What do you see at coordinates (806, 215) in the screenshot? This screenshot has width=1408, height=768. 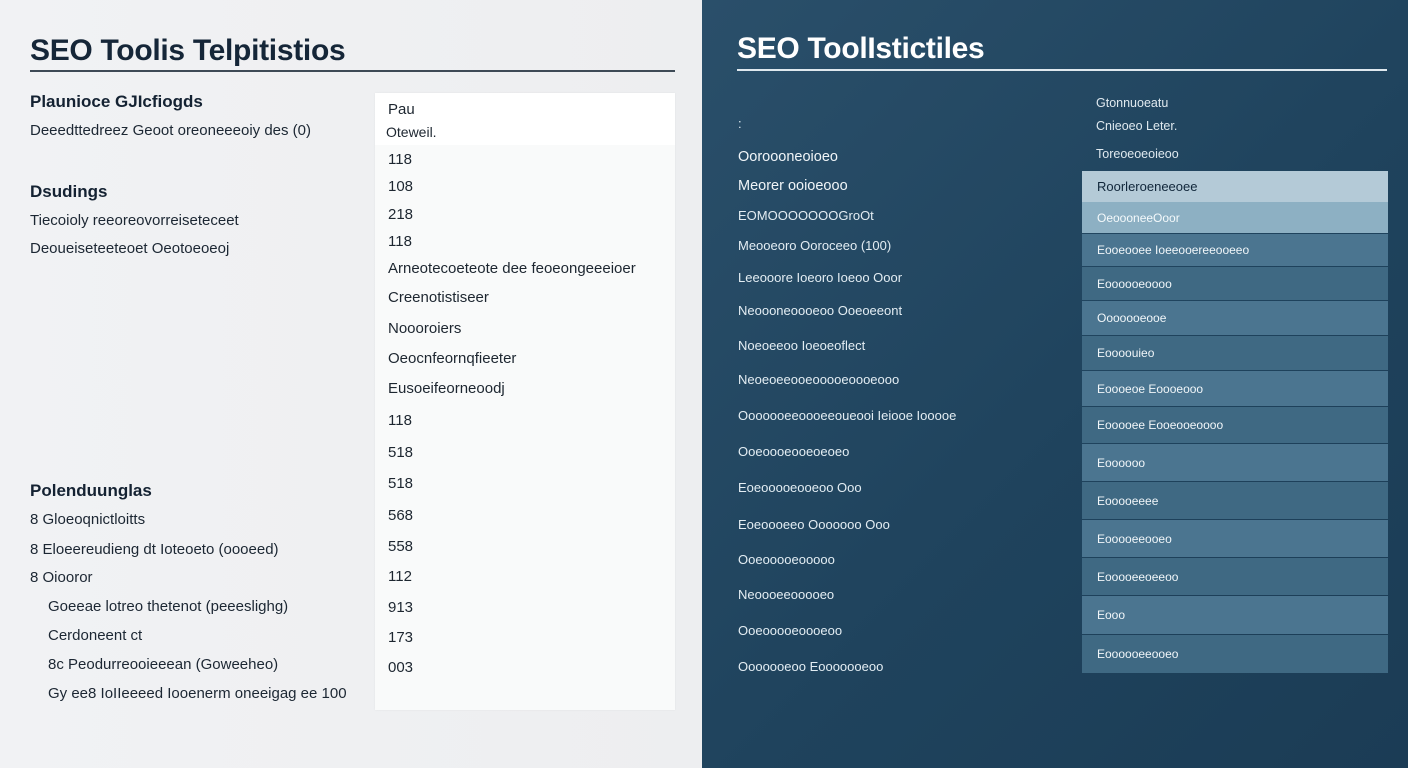 I see `right-label: EOMOOOOOOOGroOt` at bounding box center [806, 215].